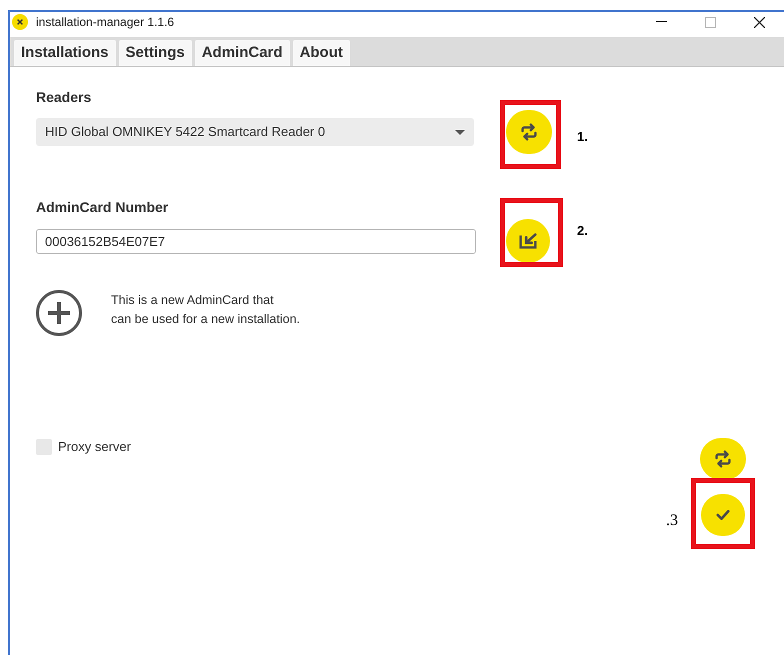 This screenshot has width=784, height=655. What do you see at coordinates (256, 241) in the screenshot?
I see `admincard-number-field: 00036152B54E07E7` at bounding box center [256, 241].